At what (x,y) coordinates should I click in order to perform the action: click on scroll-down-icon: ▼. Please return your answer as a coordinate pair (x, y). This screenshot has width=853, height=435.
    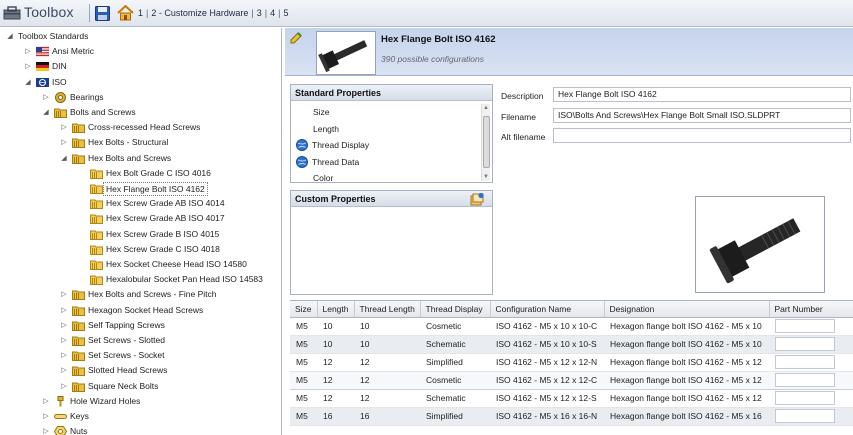
    Looking at the image, I should click on (486, 177).